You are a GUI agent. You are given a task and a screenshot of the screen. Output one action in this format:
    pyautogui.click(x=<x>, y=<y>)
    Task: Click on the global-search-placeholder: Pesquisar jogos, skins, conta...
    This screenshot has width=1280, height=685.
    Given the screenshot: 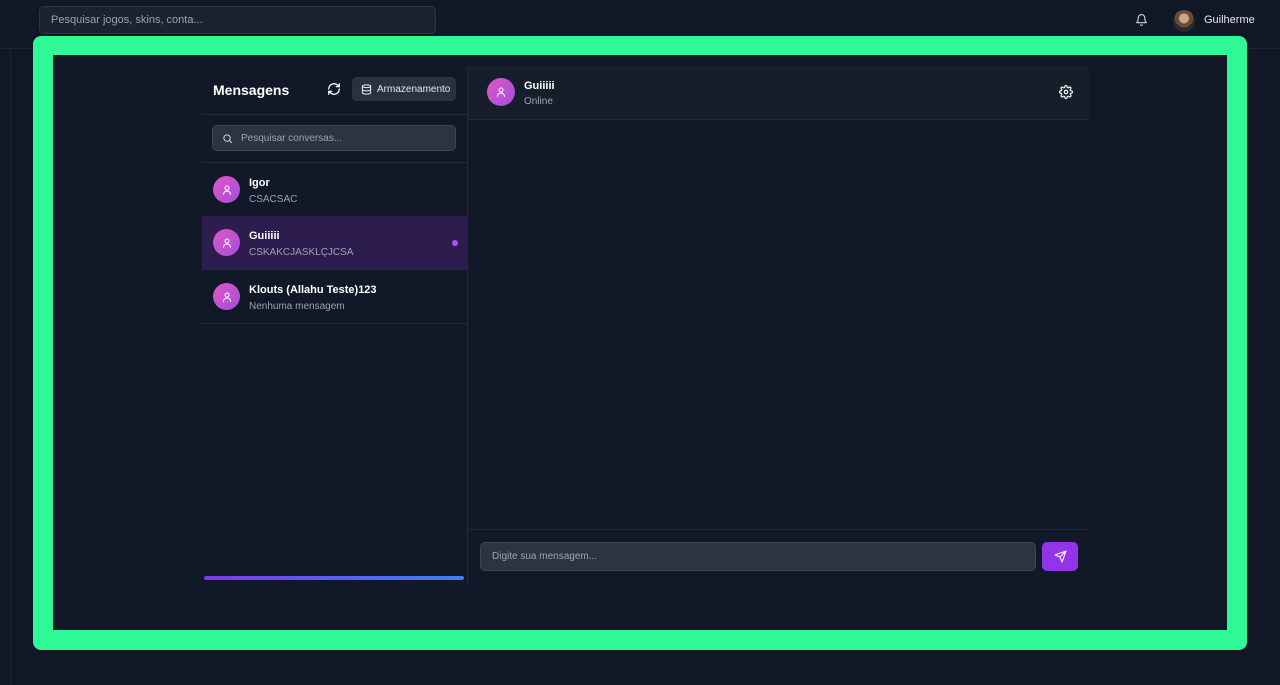 What is the action you would take?
    pyautogui.click(x=127, y=20)
    